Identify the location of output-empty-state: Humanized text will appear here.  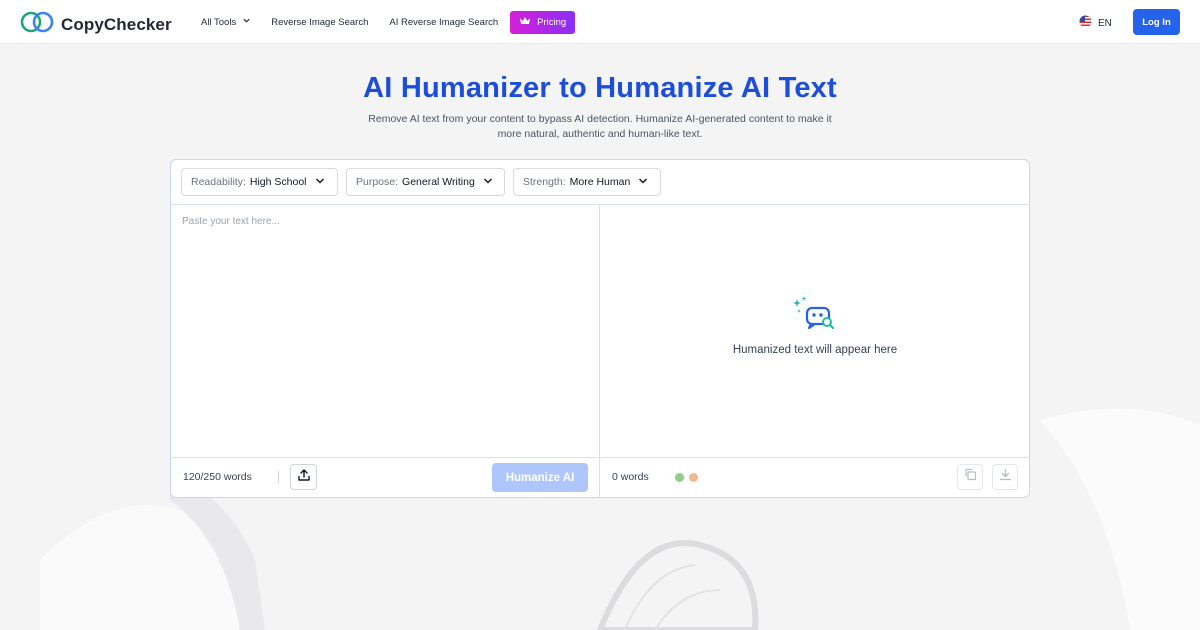
(815, 325).